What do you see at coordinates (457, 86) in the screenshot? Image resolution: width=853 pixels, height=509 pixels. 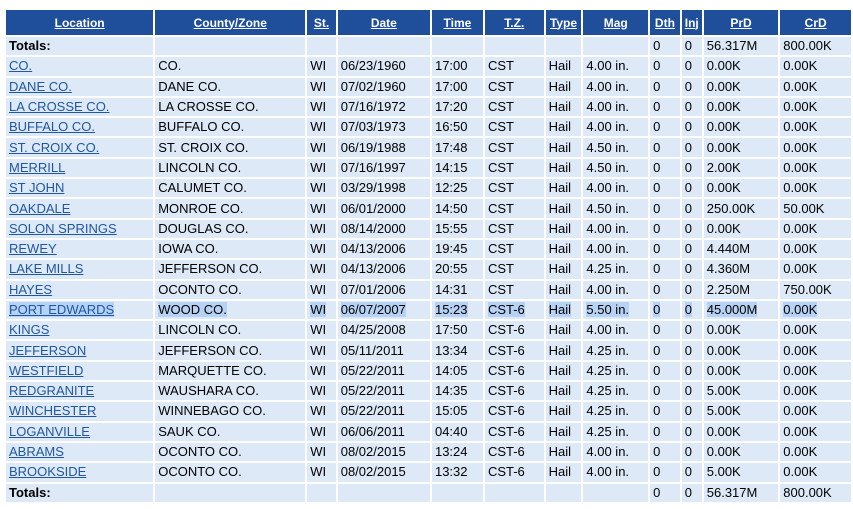 I see `time-td: 17:00` at bounding box center [457, 86].